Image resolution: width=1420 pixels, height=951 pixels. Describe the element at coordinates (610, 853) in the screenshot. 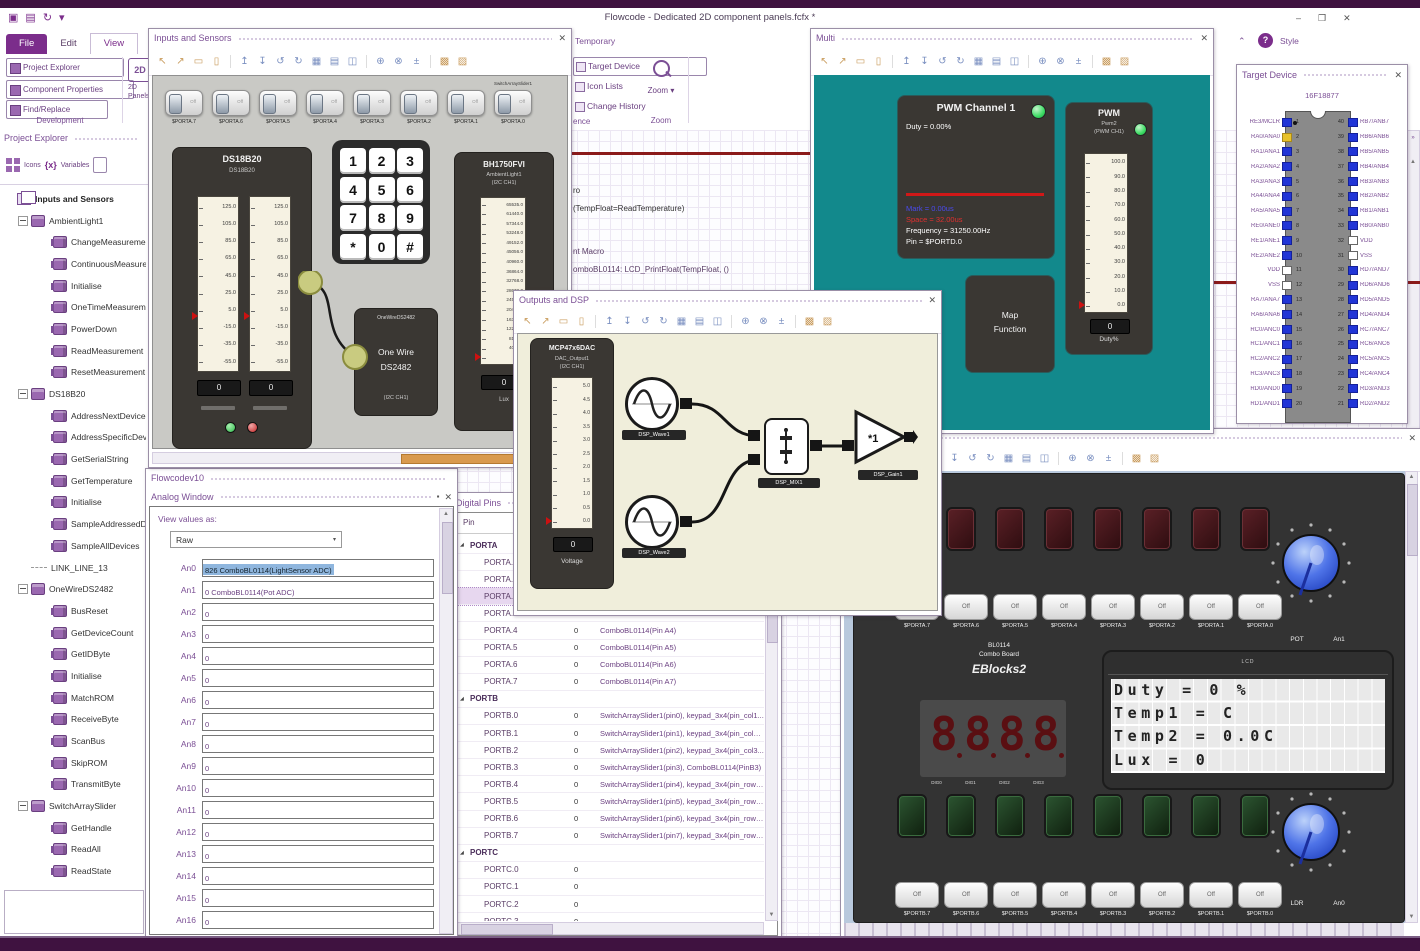

I see `digital-pin-row: ◢ PORTC` at that location.